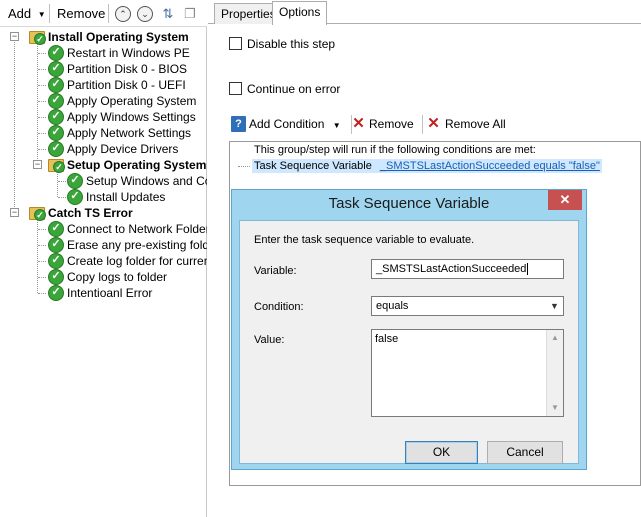  Describe the element at coordinates (424, 12) in the screenshot. I see `tab-bar: Properties Options` at that location.